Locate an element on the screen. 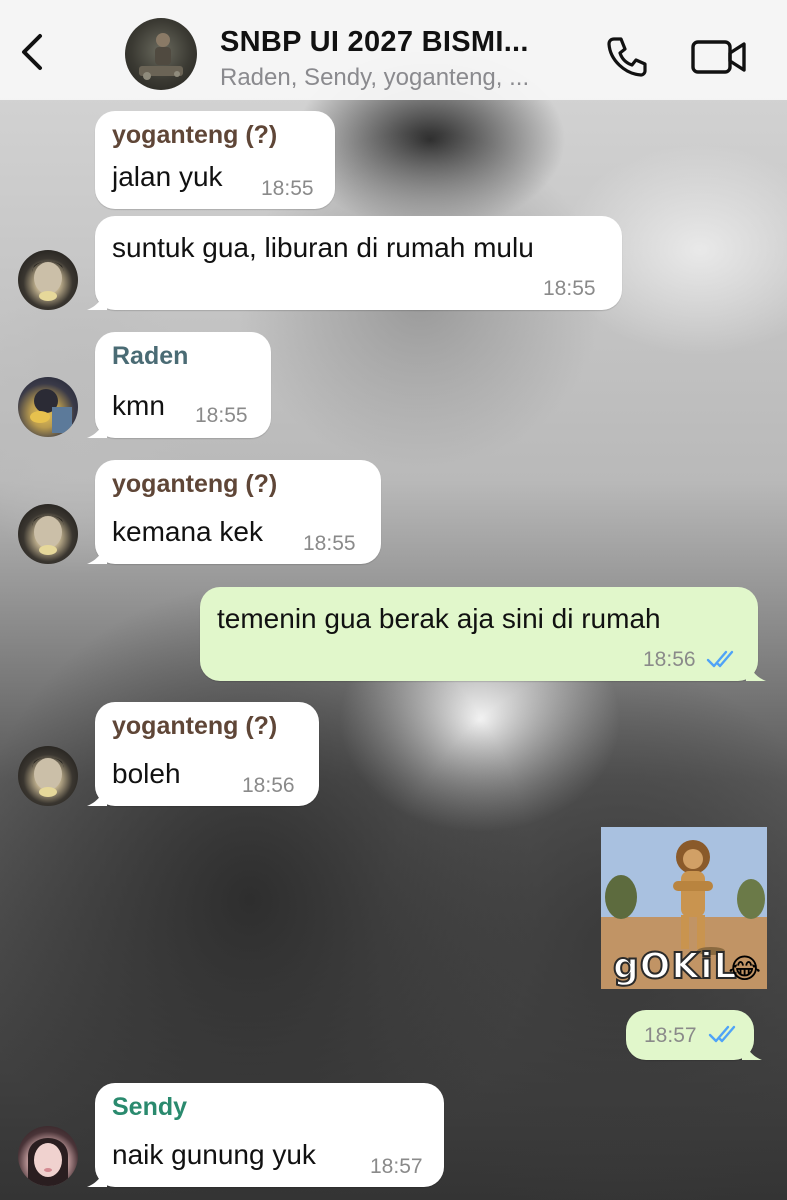 The height and width of the screenshot is (1200, 787). sticker-message: gOKiL 😂 is located at coordinates (684, 908).